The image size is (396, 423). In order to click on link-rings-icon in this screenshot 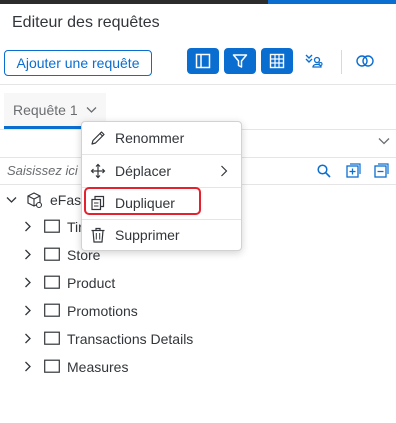, I will do `click(365, 61)`.